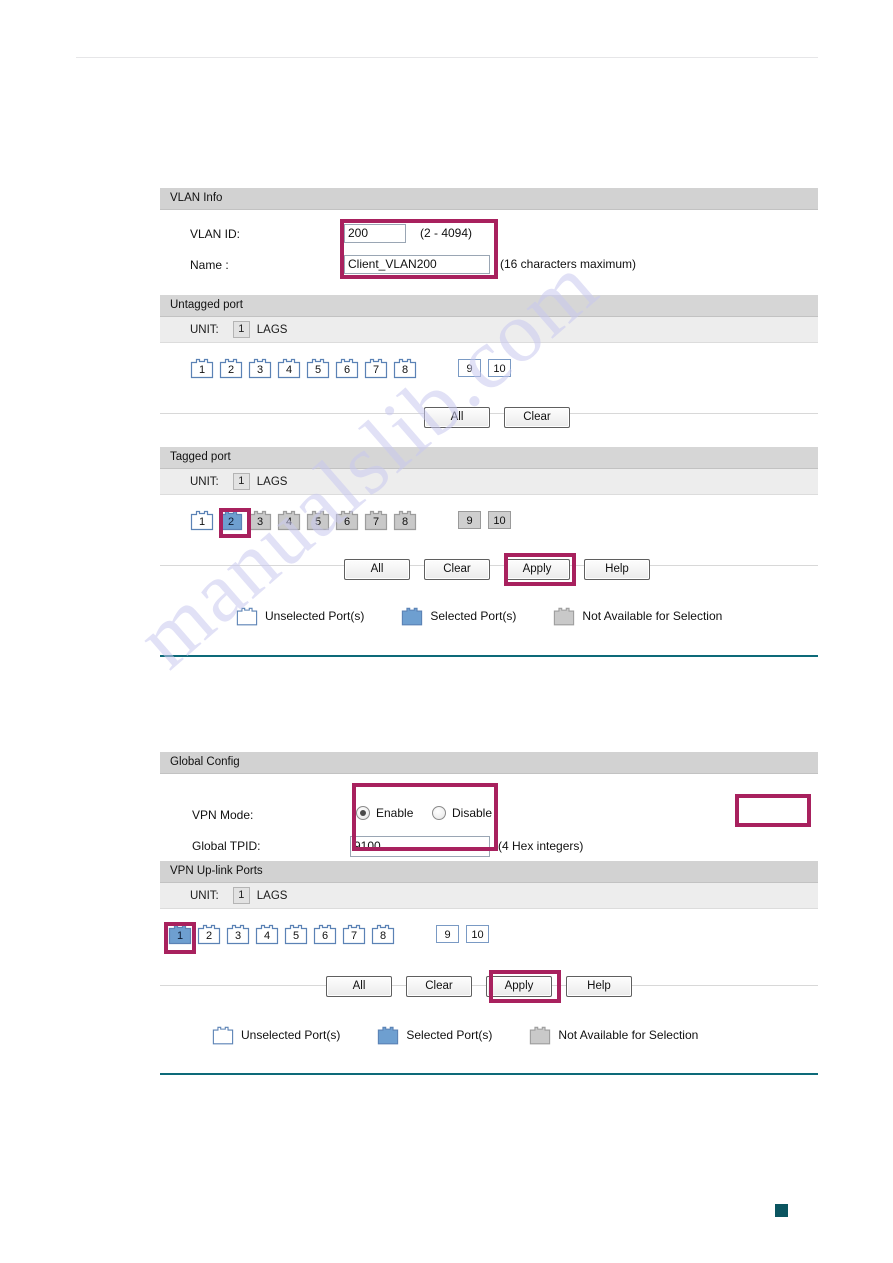 Image resolution: width=893 pixels, height=1263 pixels. I want to click on legend-not-available-port-icon, so click(564, 616).